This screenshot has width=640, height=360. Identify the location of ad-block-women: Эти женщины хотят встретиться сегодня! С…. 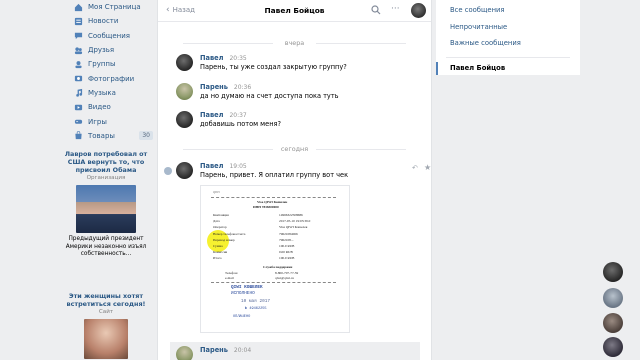
(106, 325).